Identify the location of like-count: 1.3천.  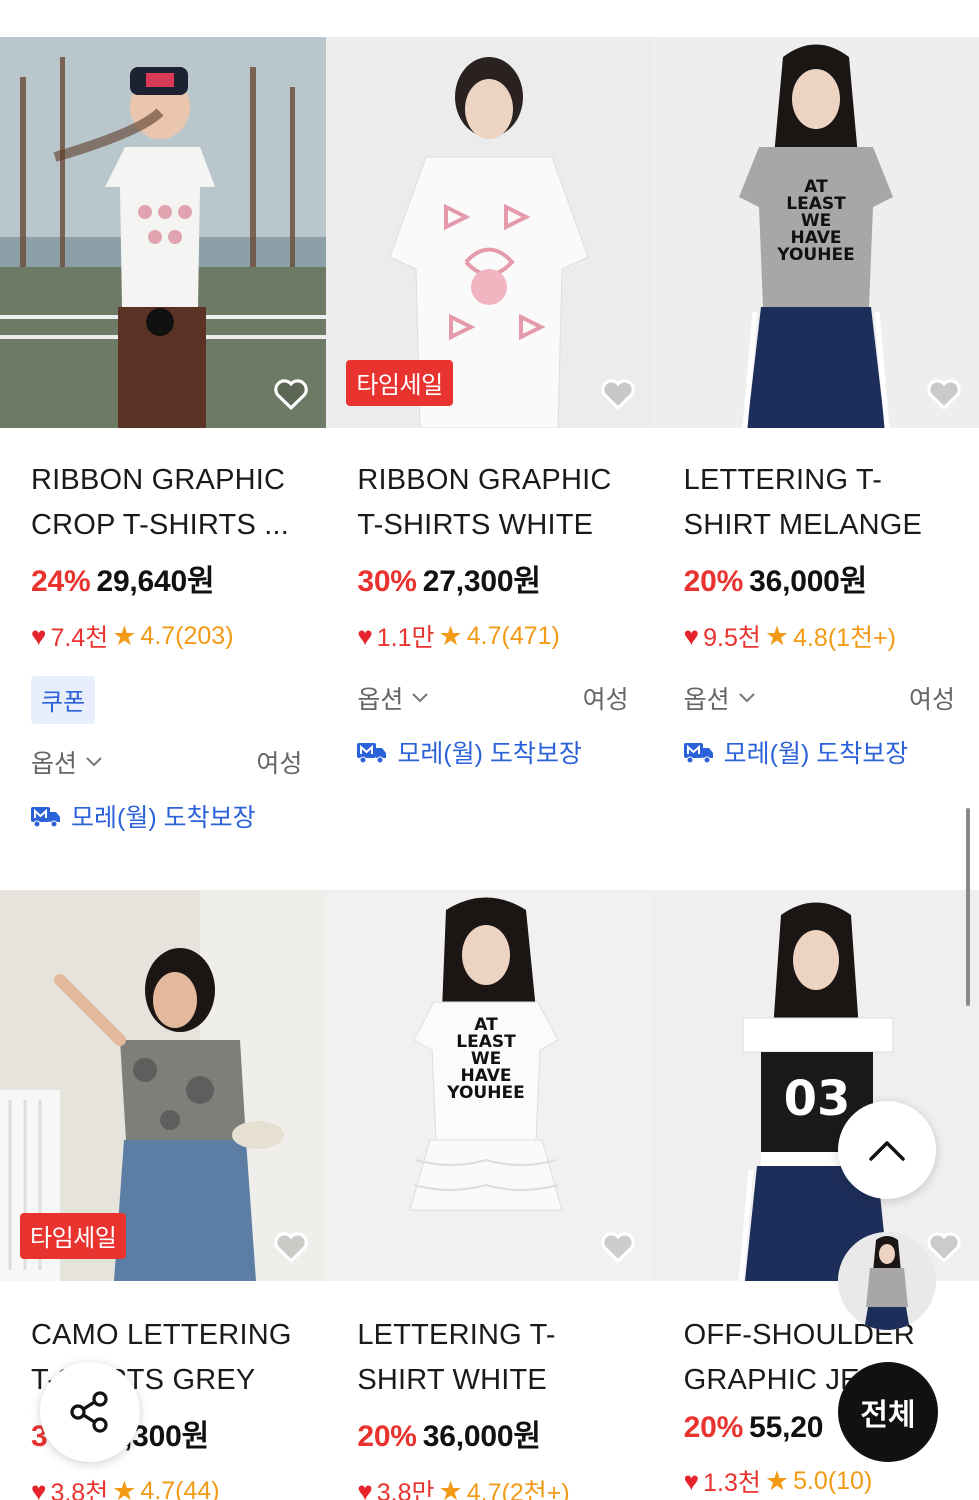
(732, 1483).